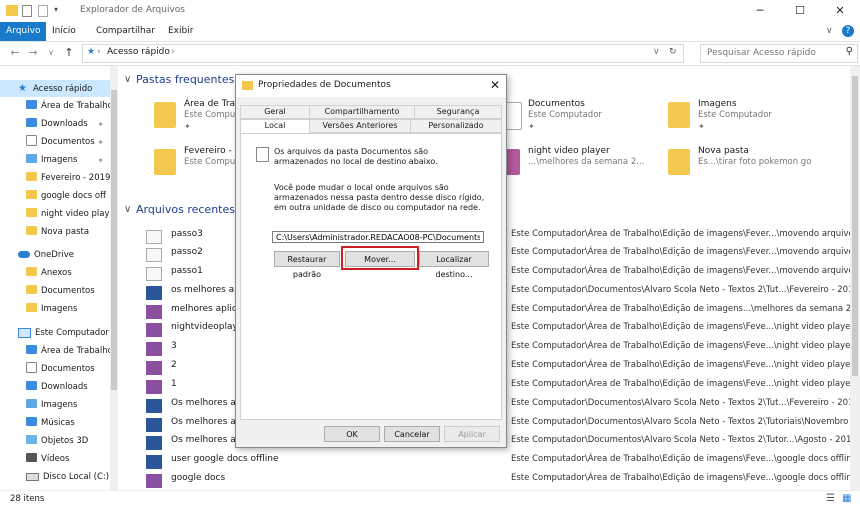 The width and height of the screenshot is (860, 508). I want to click on address-dropdown-icon: ∨, so click(656, 52).